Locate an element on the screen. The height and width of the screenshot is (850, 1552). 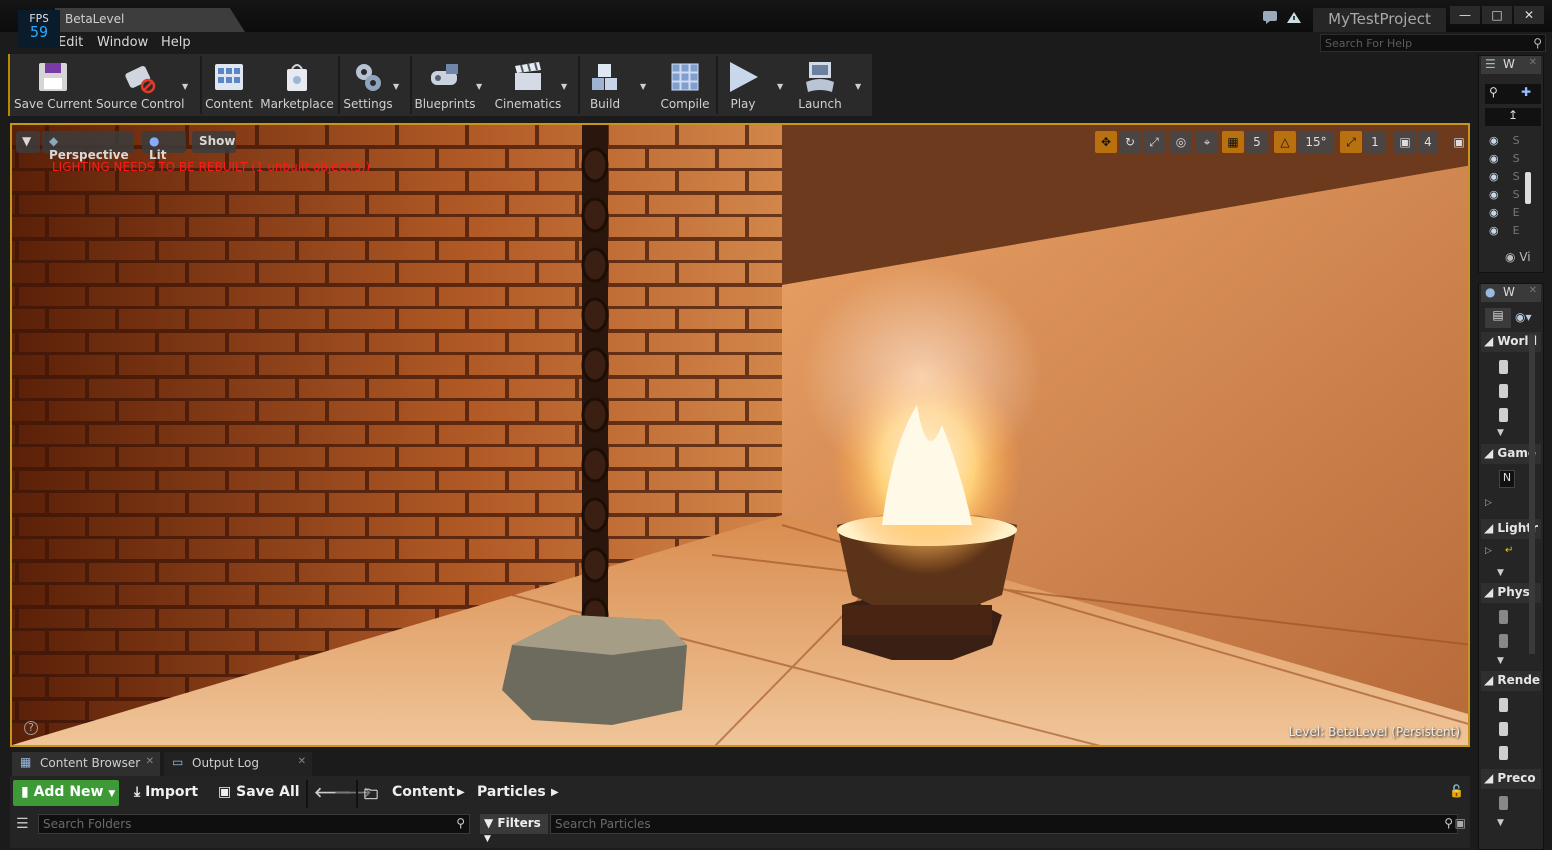
camera-speed-icon: ▣ is located at coordinates (1405, 142).